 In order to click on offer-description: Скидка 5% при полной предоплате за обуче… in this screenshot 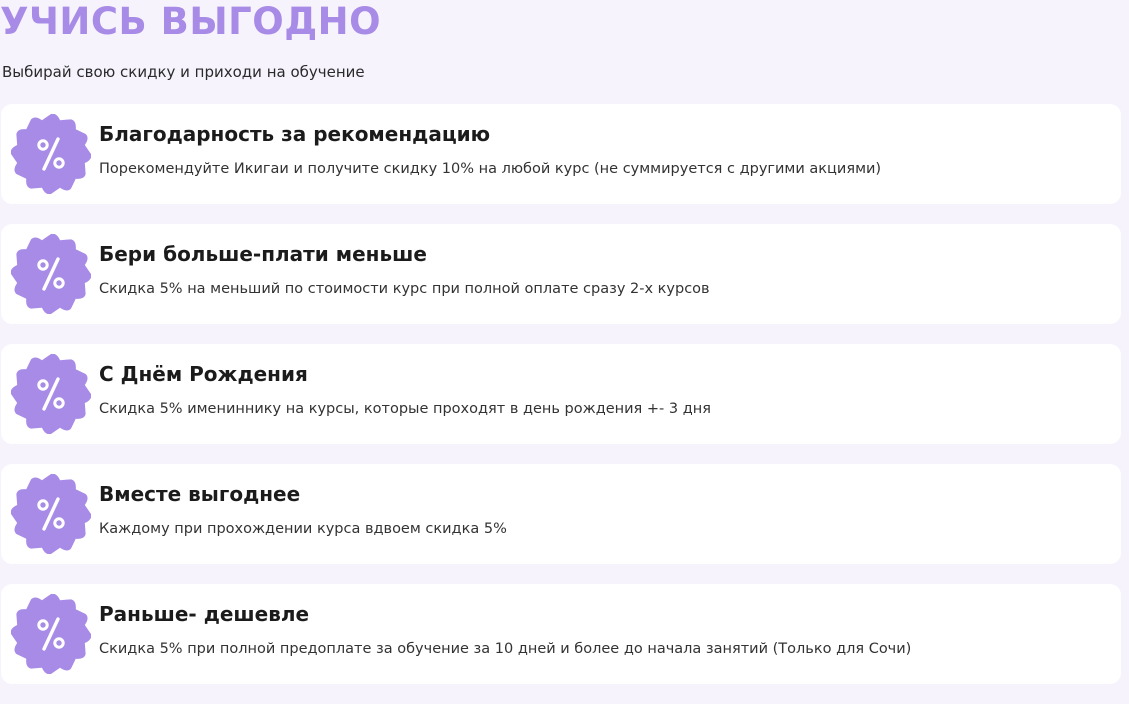, I will do `click(505, 649)`.